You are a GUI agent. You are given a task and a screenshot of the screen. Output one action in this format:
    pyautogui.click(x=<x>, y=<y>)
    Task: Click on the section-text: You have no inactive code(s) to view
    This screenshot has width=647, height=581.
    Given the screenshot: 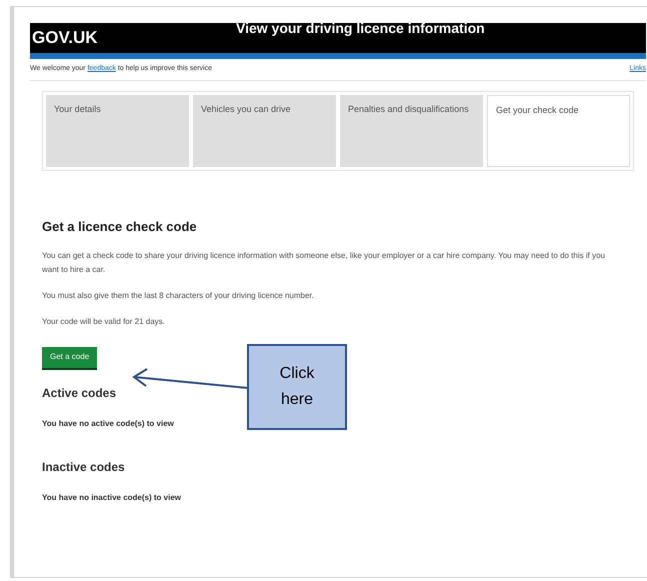 What is the action you would take?
    pyautogui.click(x=111, y=498)
    